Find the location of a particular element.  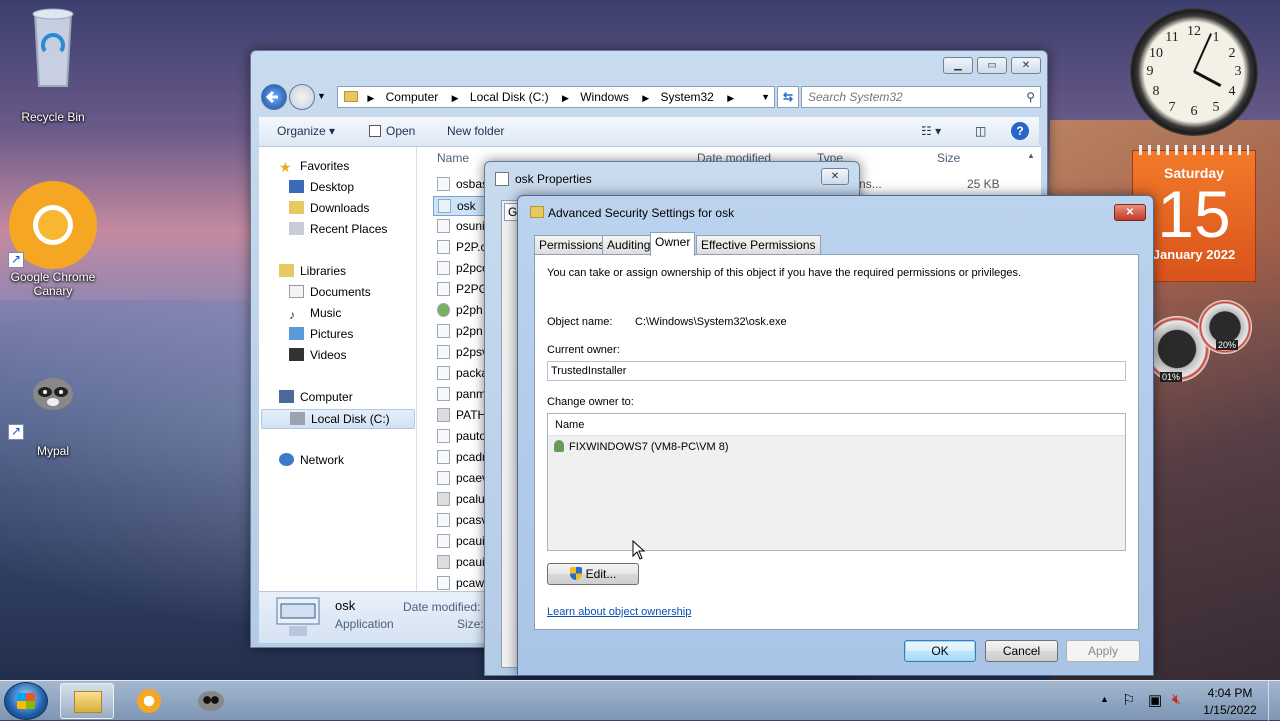

taskbar-explorer-button is located at coordinates (87, 701).